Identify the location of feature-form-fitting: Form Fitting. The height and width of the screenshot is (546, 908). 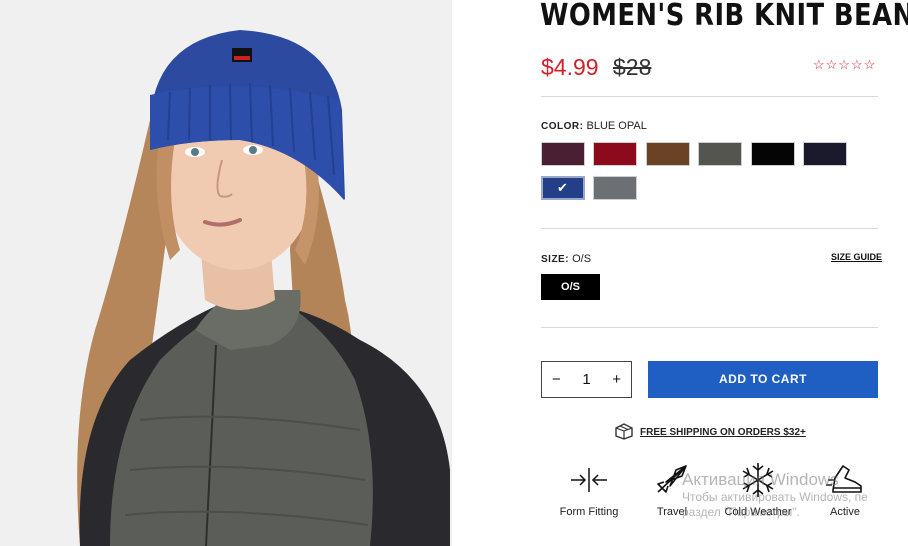
(589, 489).